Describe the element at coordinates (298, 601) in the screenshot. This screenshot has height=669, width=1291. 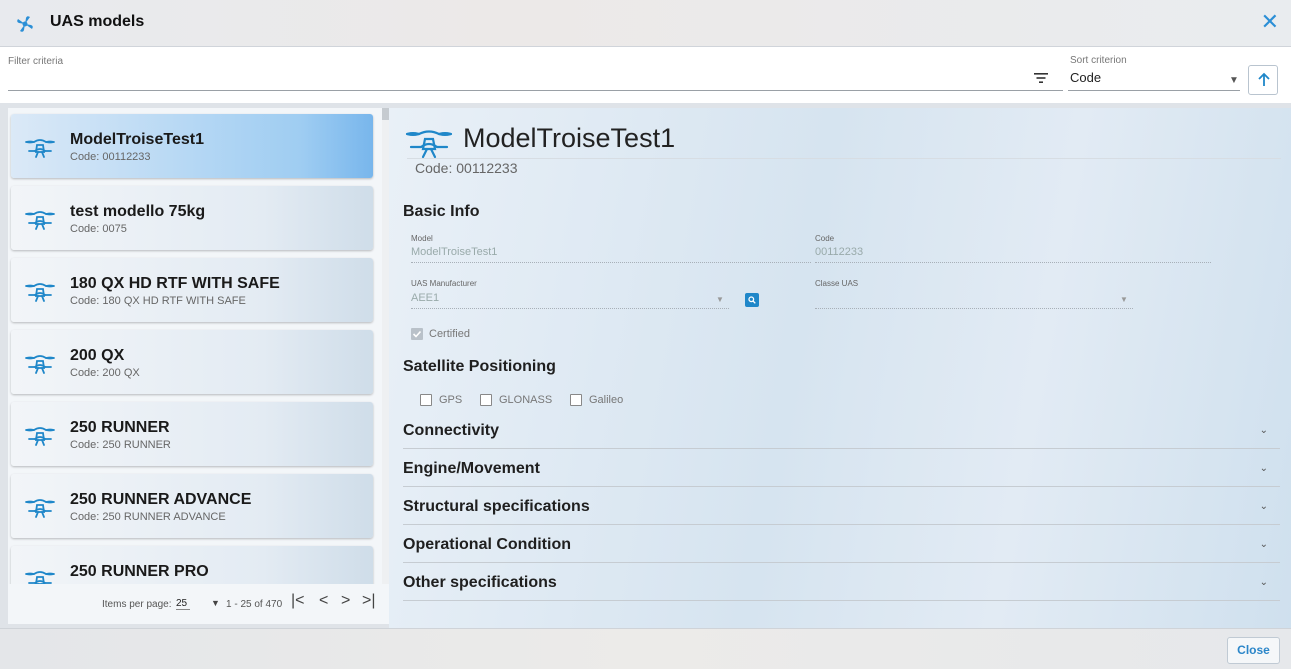
I see `first-page-button: |<` at that location.